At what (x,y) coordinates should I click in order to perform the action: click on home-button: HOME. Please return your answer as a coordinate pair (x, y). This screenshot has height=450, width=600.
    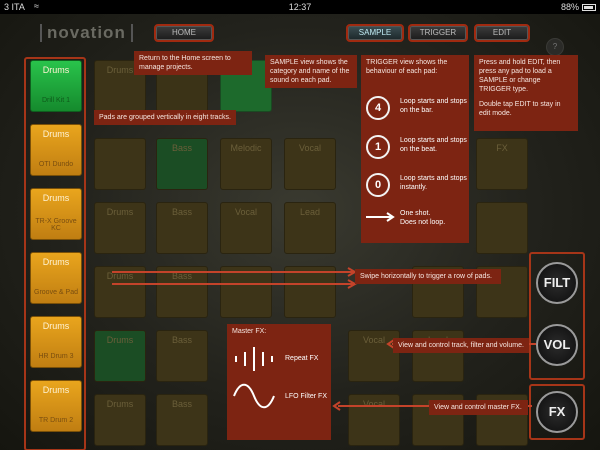
    Looking at the image, I should click on (184, 33).